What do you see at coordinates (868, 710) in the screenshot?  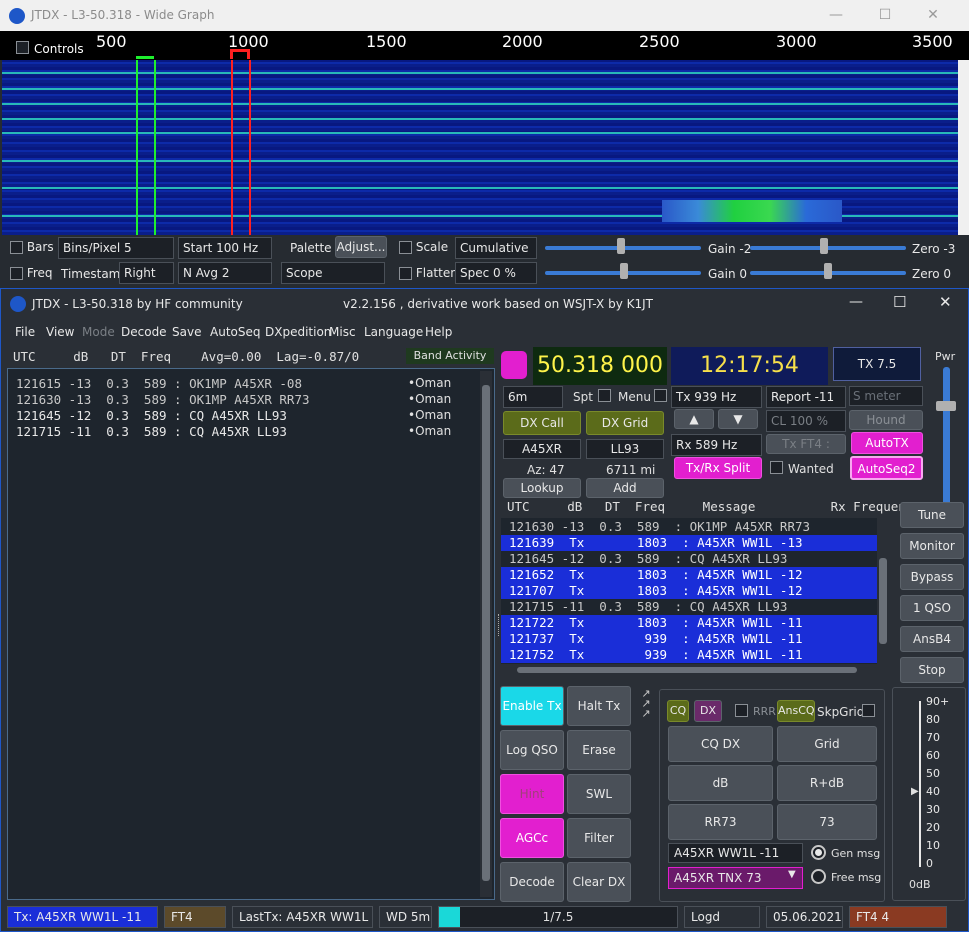 I see `skpgrid-checkbox` at bounding box center [868, 710].